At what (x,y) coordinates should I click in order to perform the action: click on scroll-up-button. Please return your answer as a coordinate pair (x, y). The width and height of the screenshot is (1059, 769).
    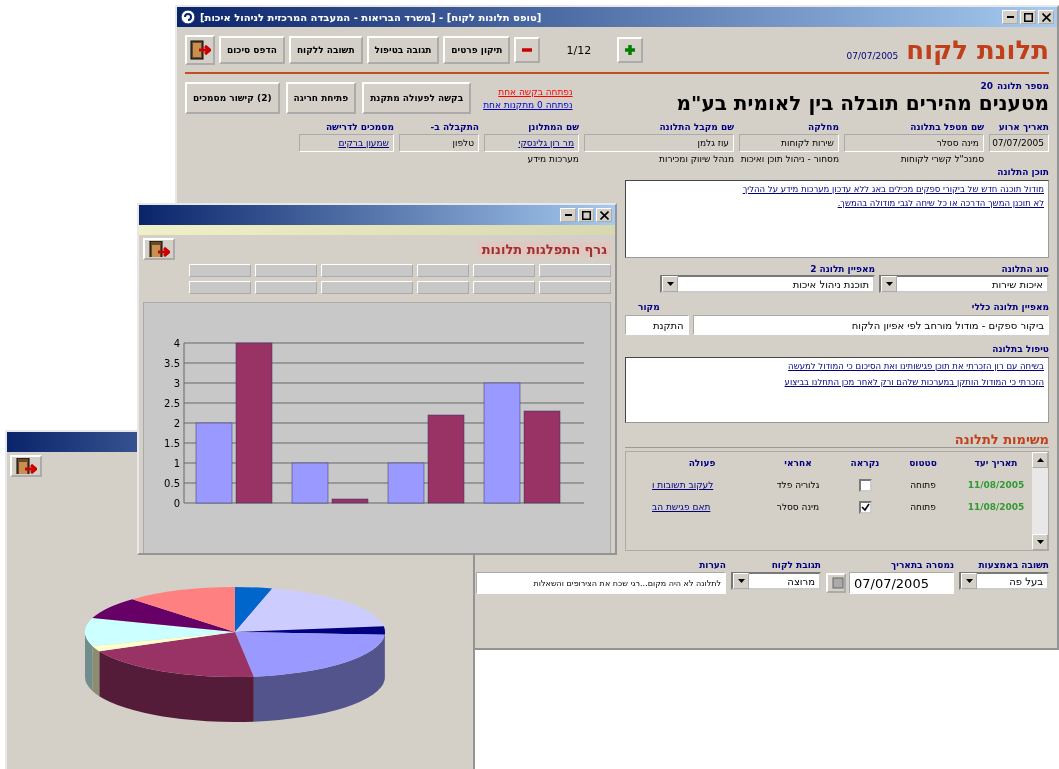
    Looking at the image, I should click on (1040, 460).